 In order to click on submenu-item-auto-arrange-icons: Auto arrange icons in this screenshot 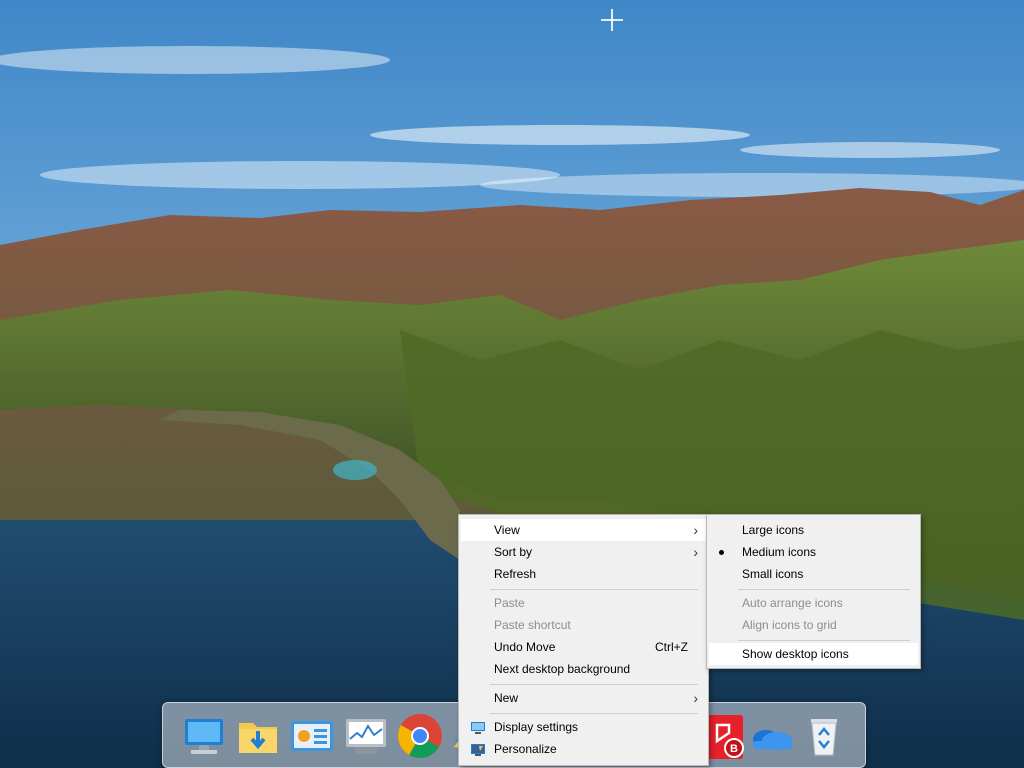, I will do `click(813, 603)`.